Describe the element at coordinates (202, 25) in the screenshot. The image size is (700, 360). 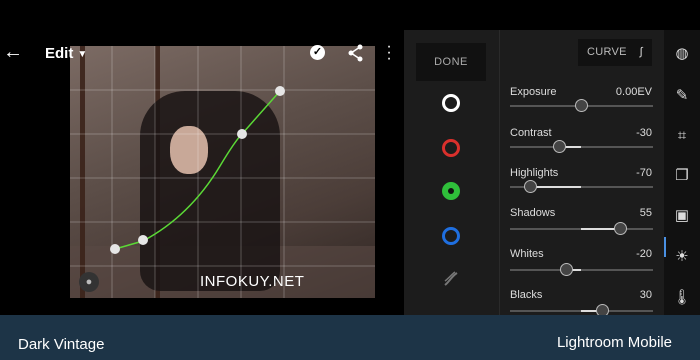
I see `top-toolbar` at that location.